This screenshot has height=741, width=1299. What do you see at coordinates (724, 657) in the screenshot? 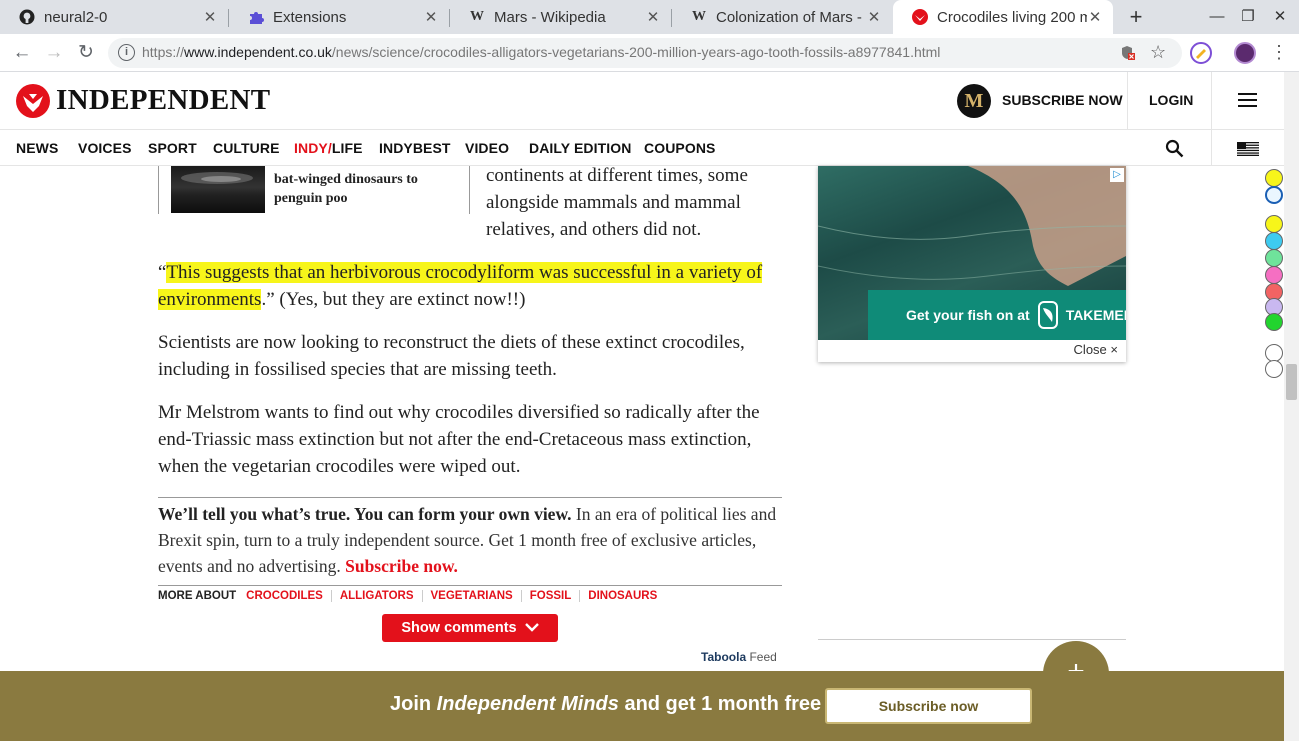
I see `taboola-brand: Taboola` at bounding box center [724, 657].